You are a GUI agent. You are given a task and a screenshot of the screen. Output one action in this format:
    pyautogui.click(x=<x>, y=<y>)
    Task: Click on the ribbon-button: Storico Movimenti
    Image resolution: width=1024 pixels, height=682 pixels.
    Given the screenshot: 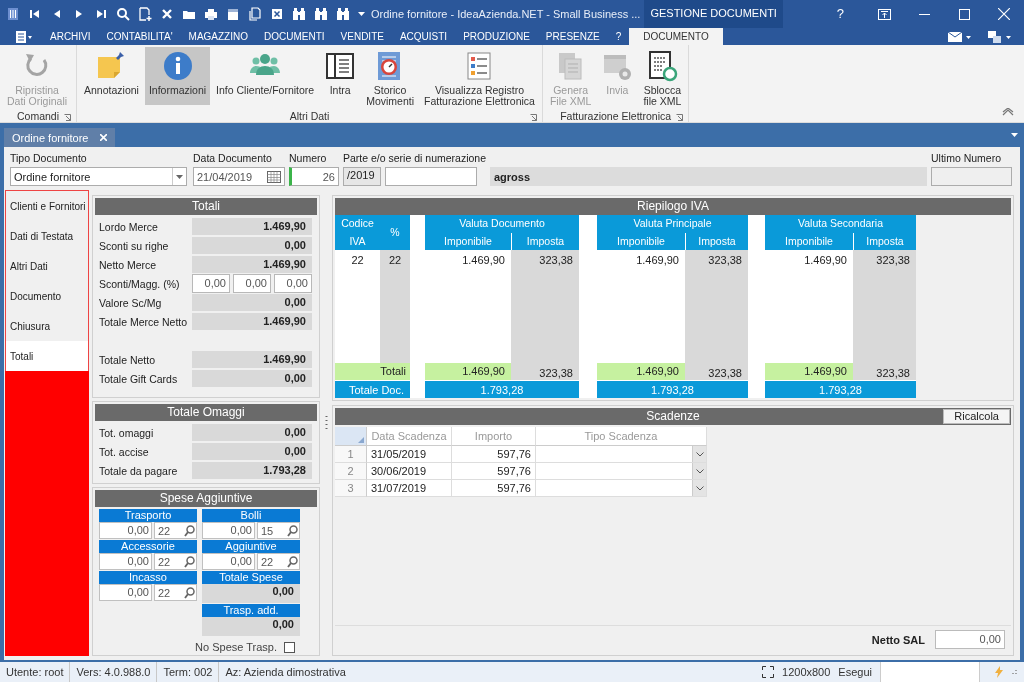 What is the action you would take?
    pyautogui.click(x=390, y=78)
    